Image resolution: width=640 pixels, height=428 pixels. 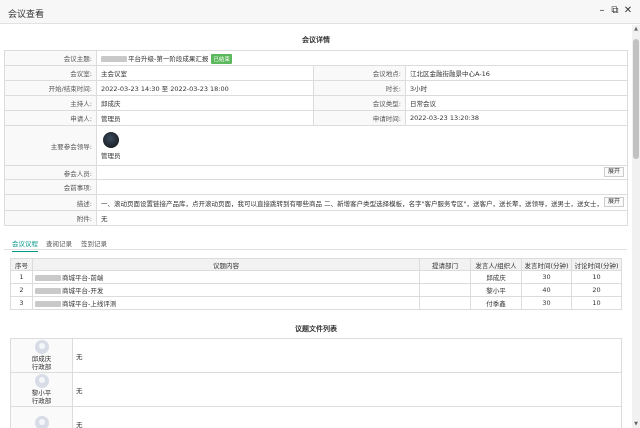 I want to click on maximize-icon: ⧉, so click(x=615, y=11).